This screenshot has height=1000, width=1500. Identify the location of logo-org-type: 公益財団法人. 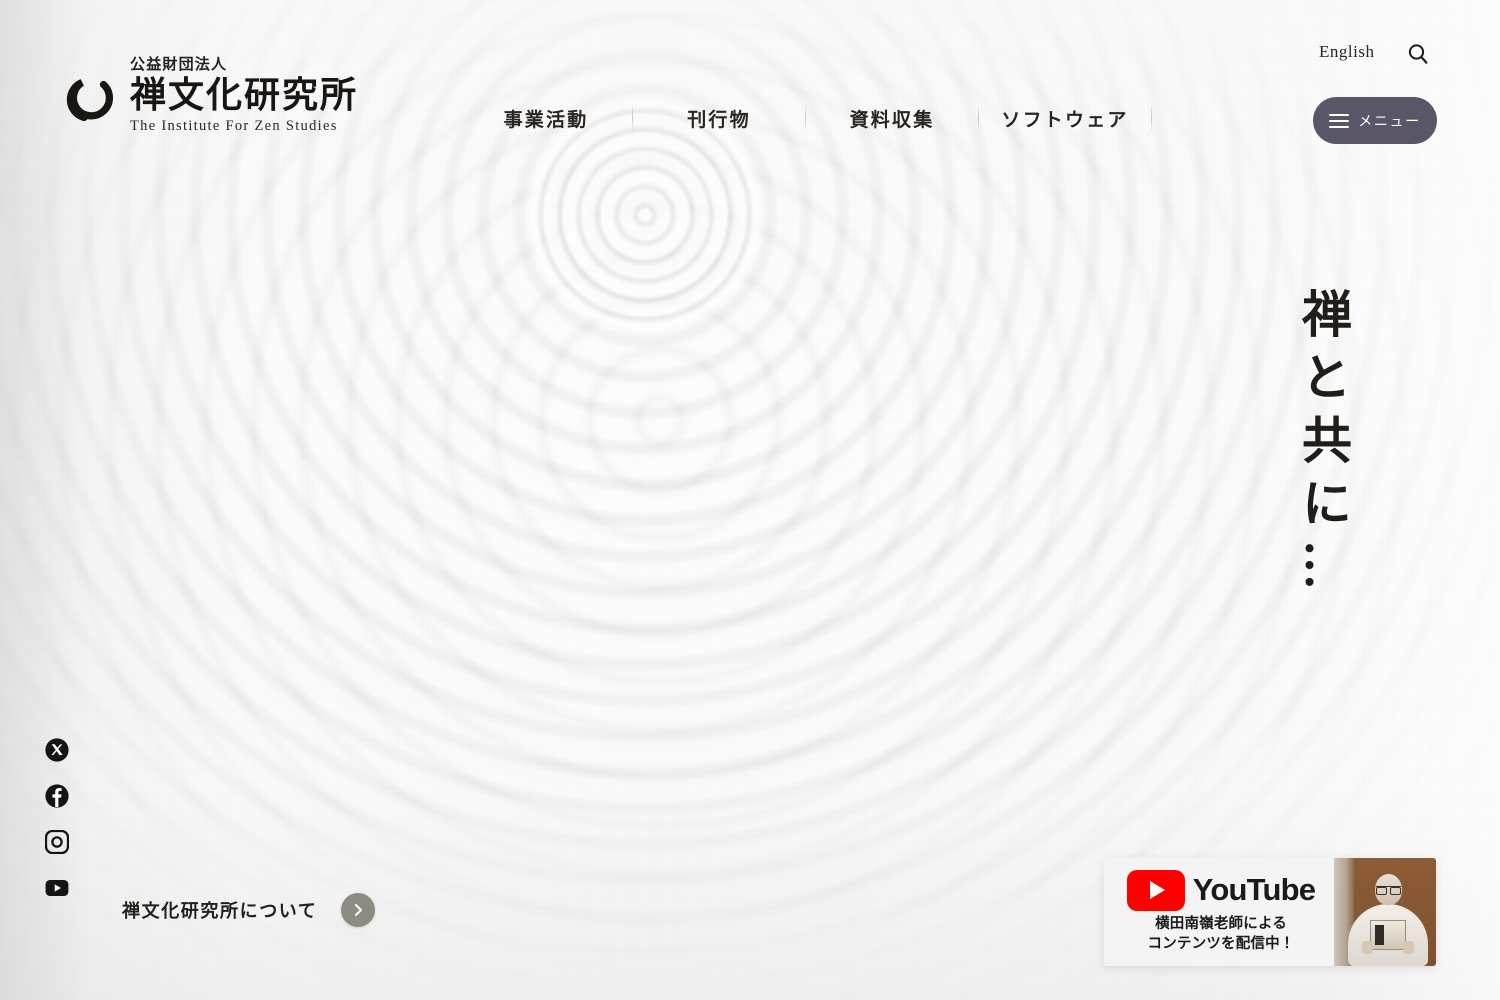
(179, 65).